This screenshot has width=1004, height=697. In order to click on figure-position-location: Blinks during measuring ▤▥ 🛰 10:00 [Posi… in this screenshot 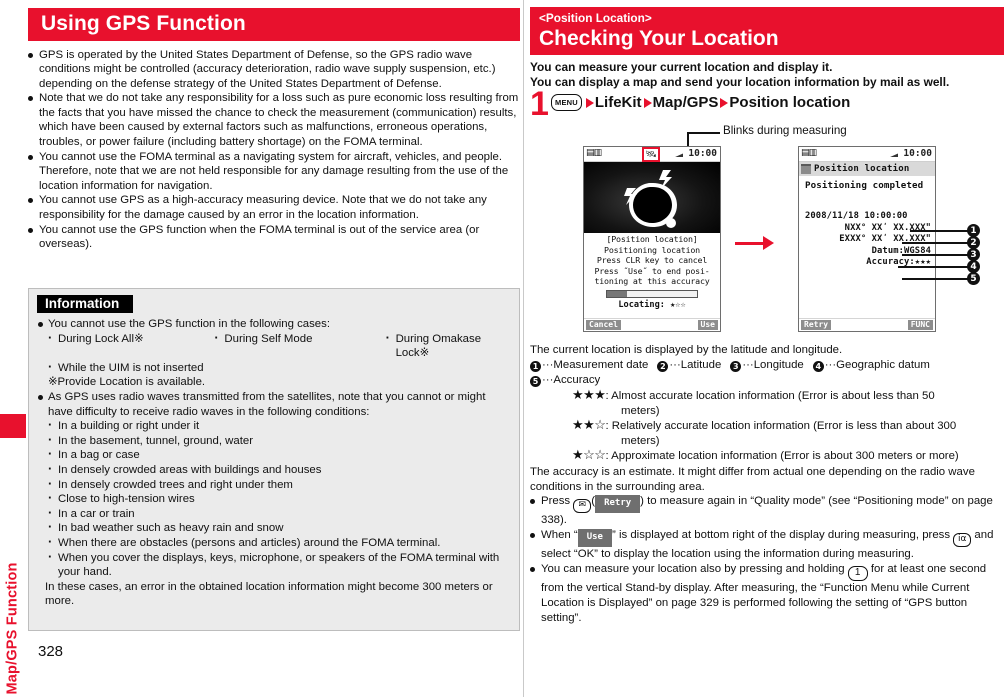, I will do `click(767, 233)`.